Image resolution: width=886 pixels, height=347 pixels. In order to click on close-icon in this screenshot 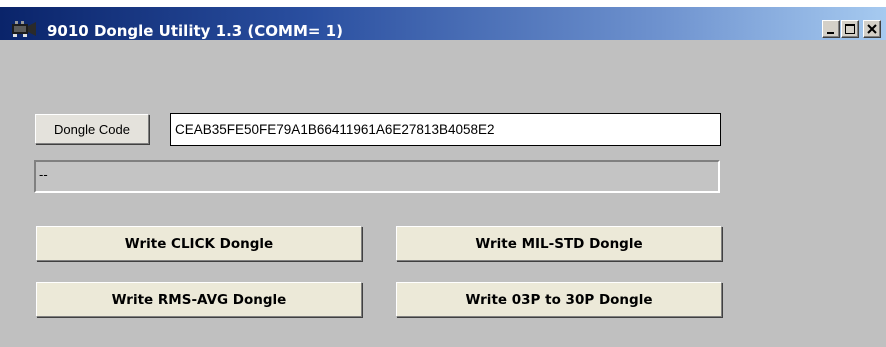, I will do `click(872, 29)`.